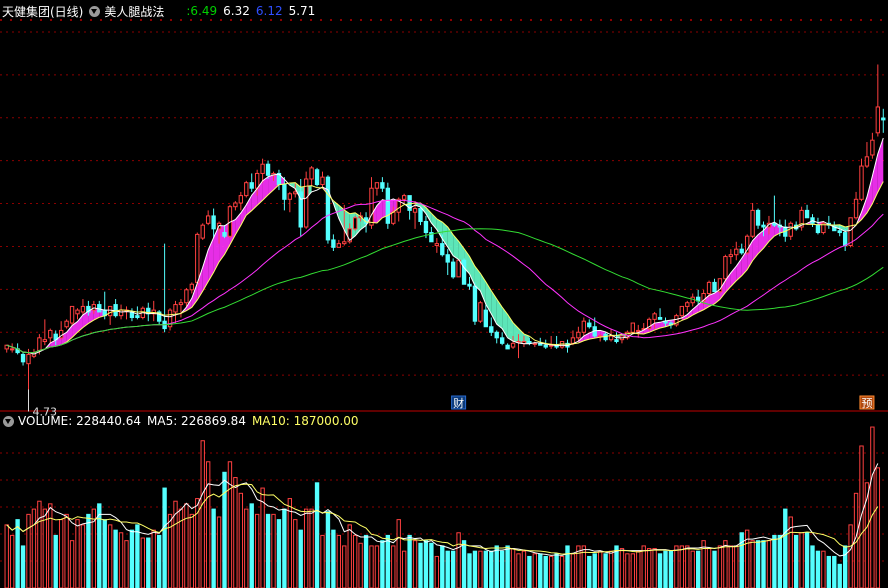  What do you see at coordinates (305, 421) in the screenshot?
I see `volume-ma10: MA10: 187000.00` at bounding box center [305, 421].